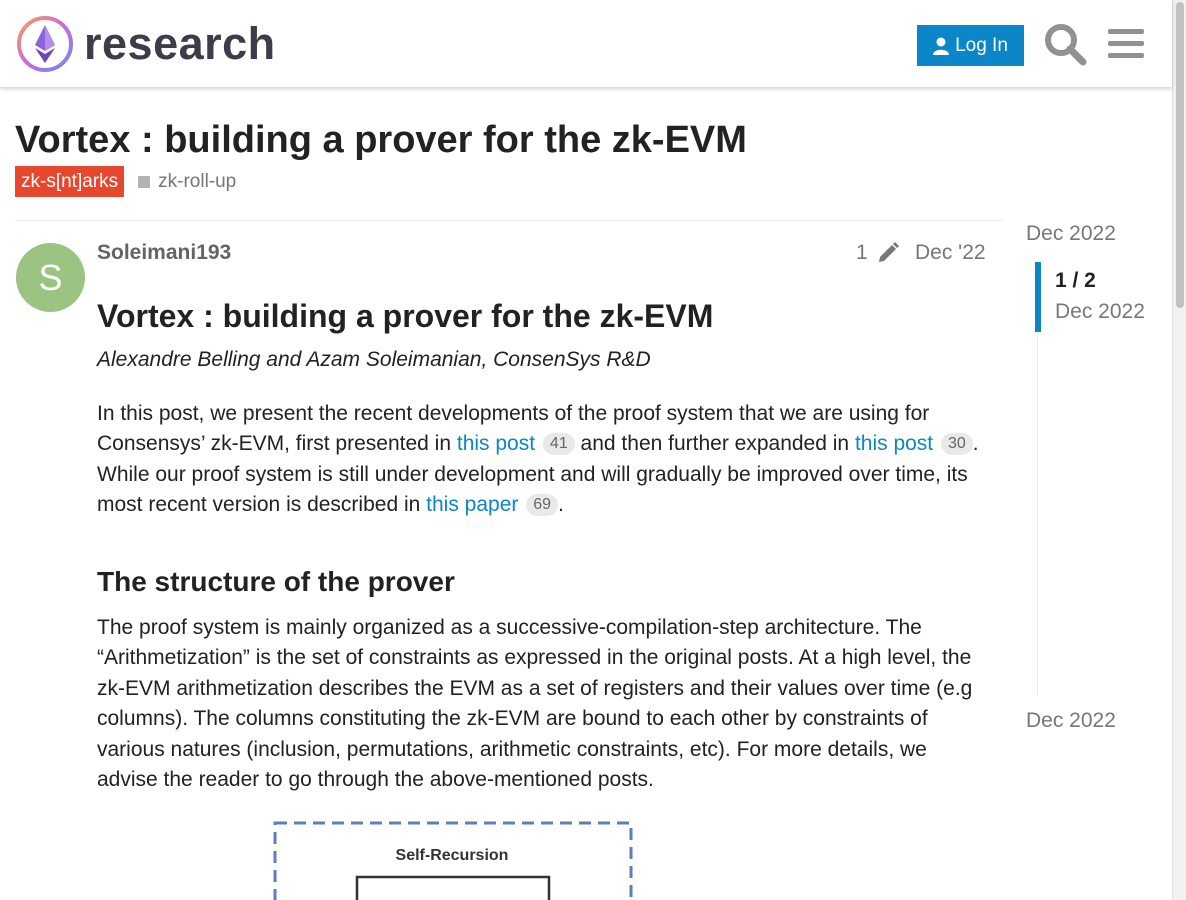 The image size is (1186, 900). What do you see at coordinates (472, 504) in the screenshot?
I see `this-paper-link: this paper` at bounding box center [472, 504].